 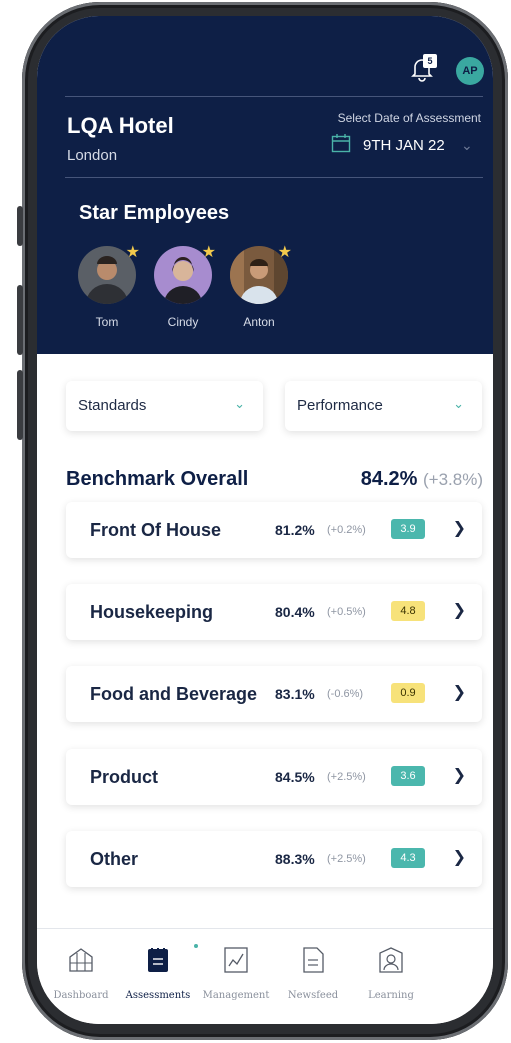 What do you see at coordinates (124, 777) in the screenshot?
I see `category-name: Product` at bounding box center [124, 777].